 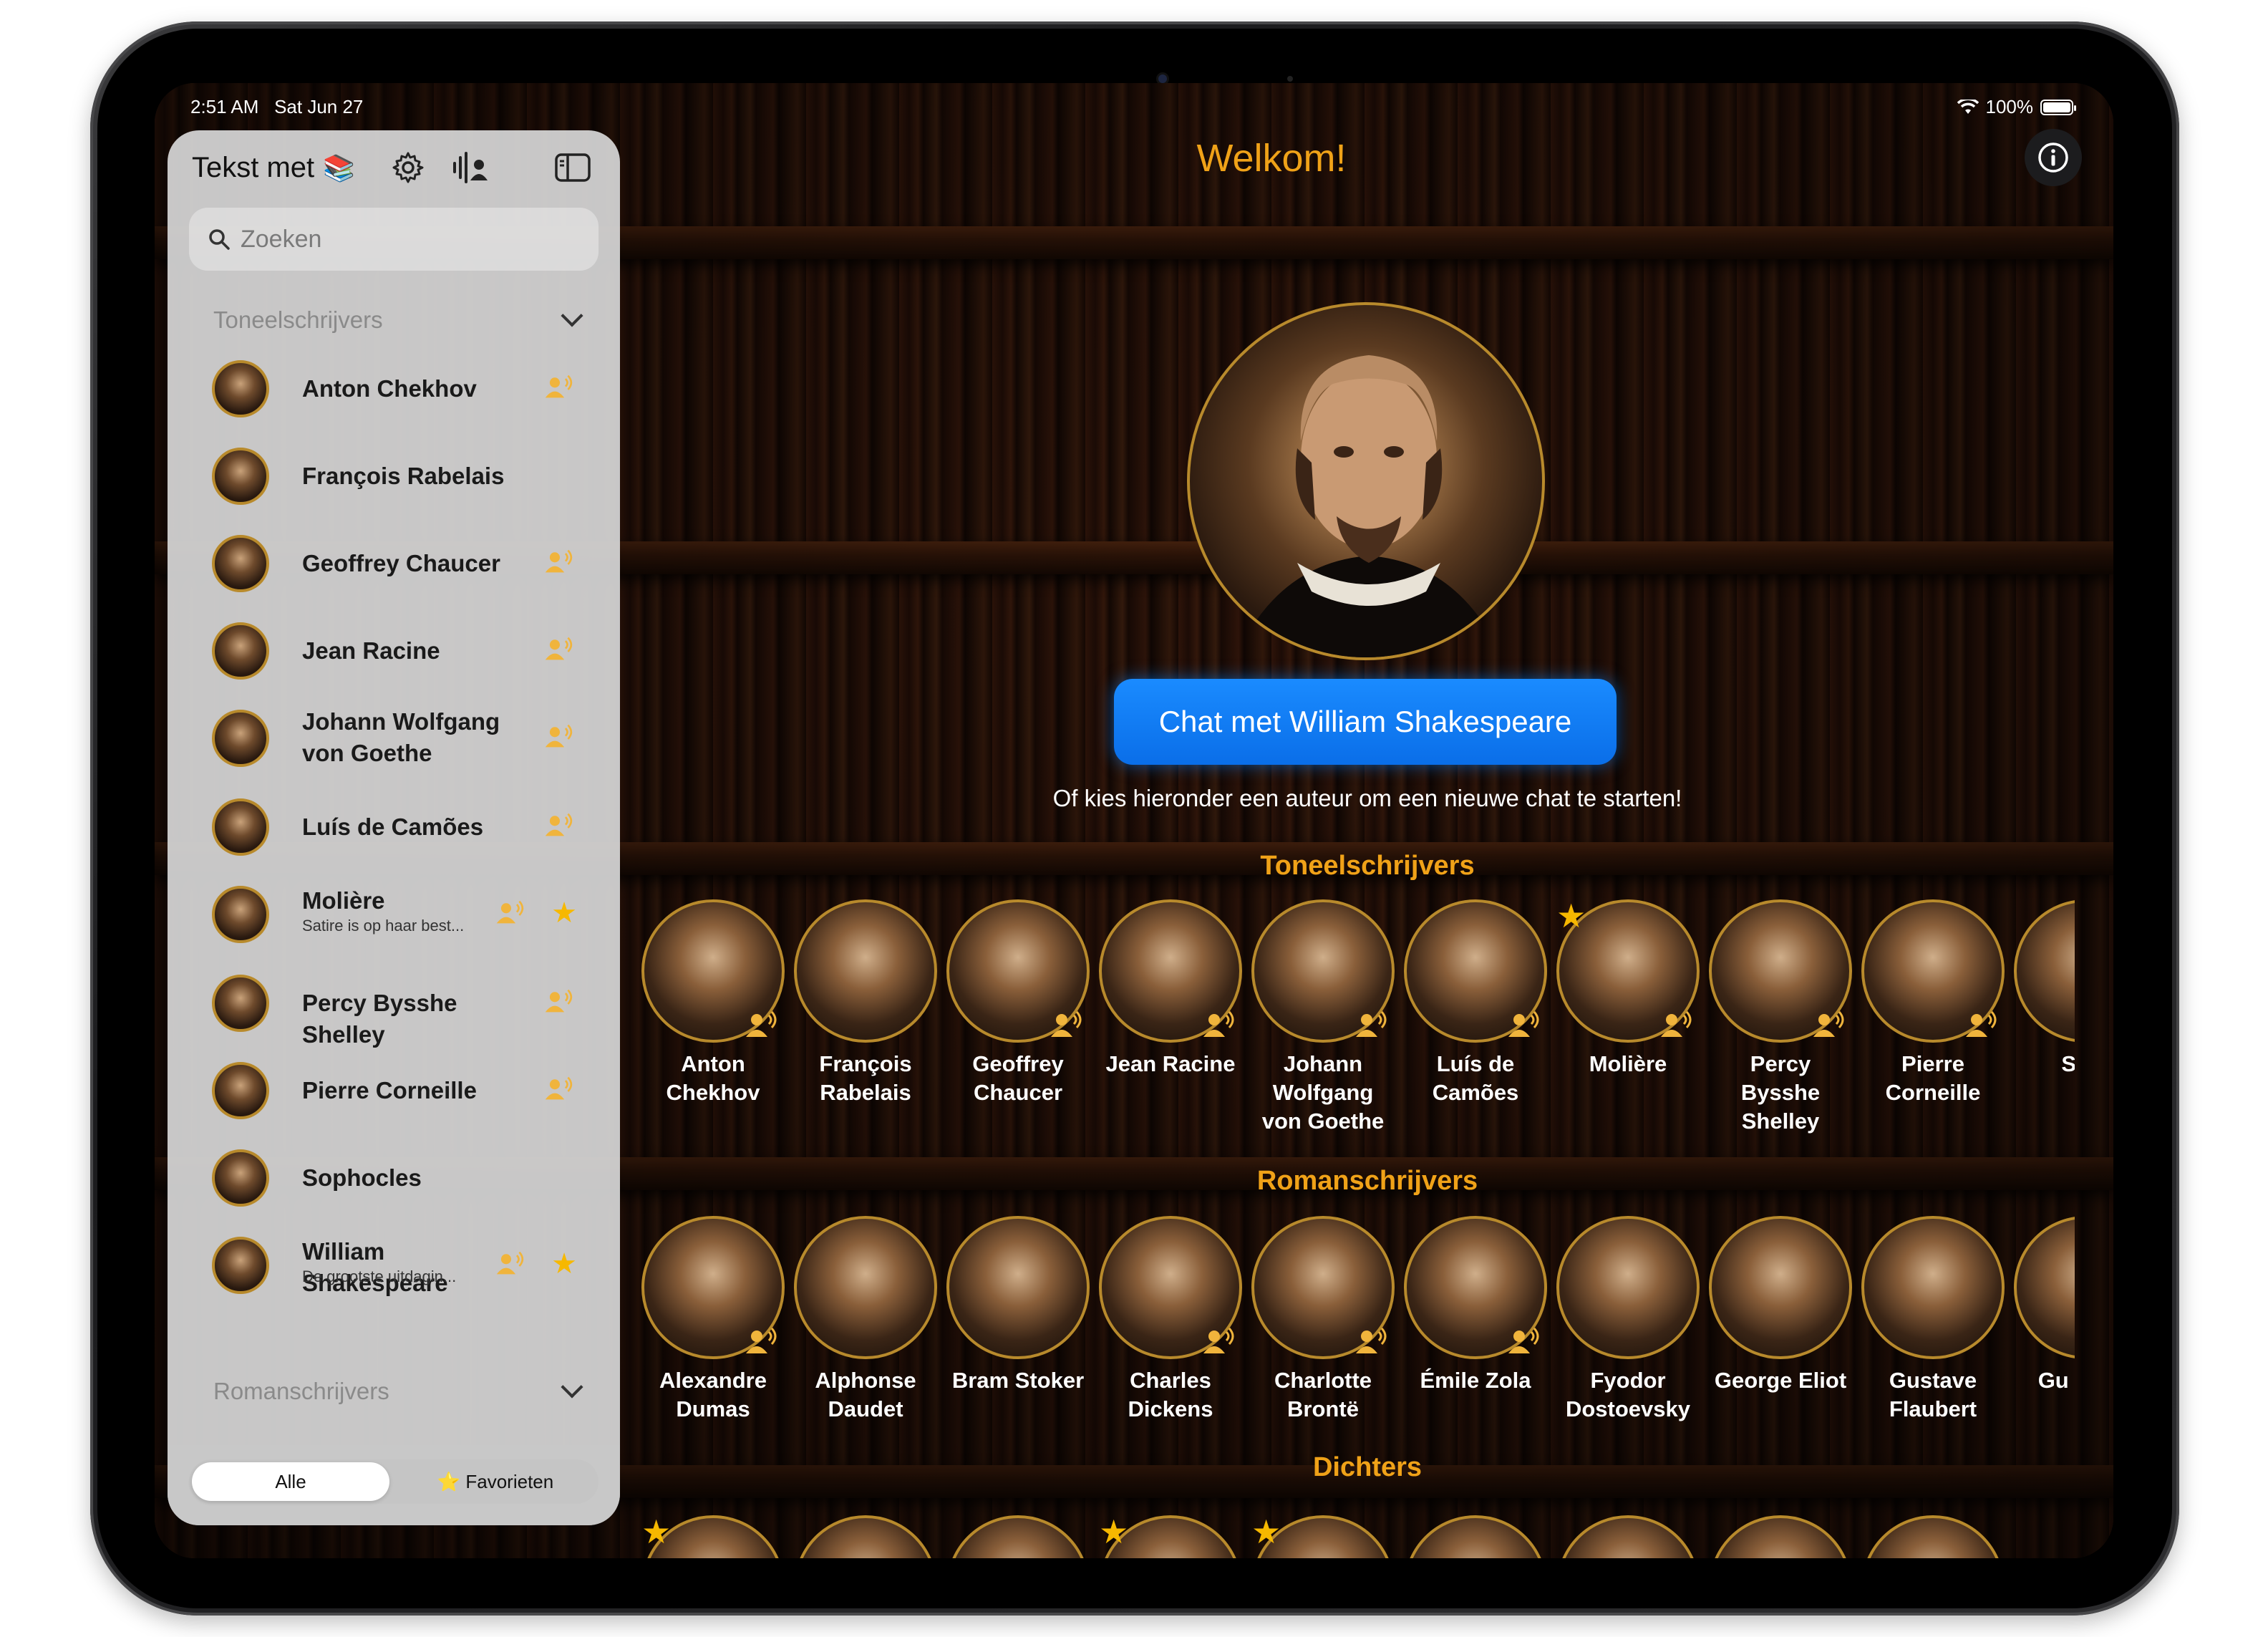 What do you see at coordinates (1628, 970) in the screenshot?
I see `author-portrait: ★` at bounding box center [1628, 970].